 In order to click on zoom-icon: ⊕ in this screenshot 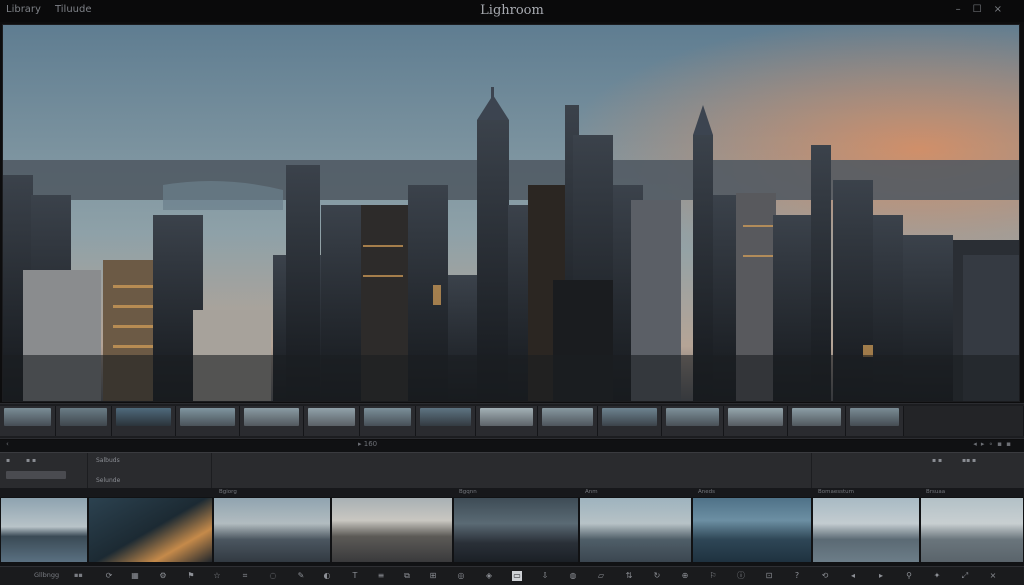, I will do `click(685, 576)`.